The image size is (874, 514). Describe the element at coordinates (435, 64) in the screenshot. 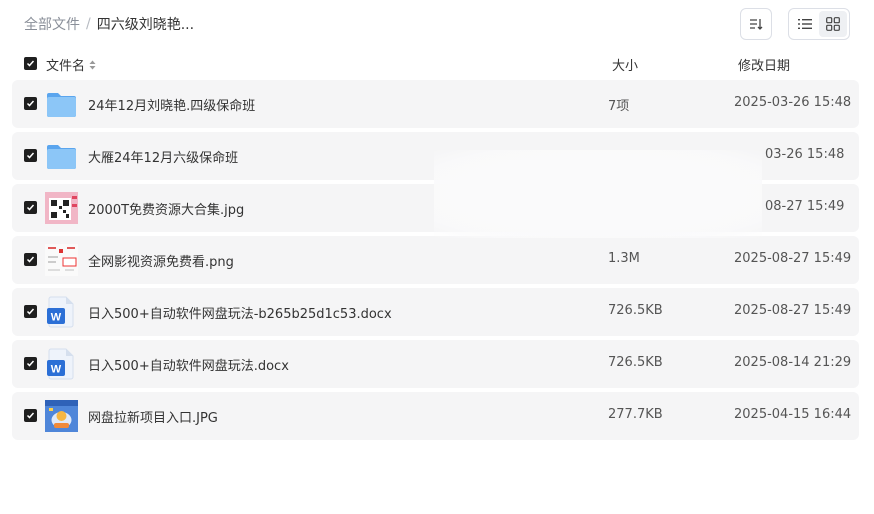

I see `table-header: 文件名 大小 修改日期` at that location.